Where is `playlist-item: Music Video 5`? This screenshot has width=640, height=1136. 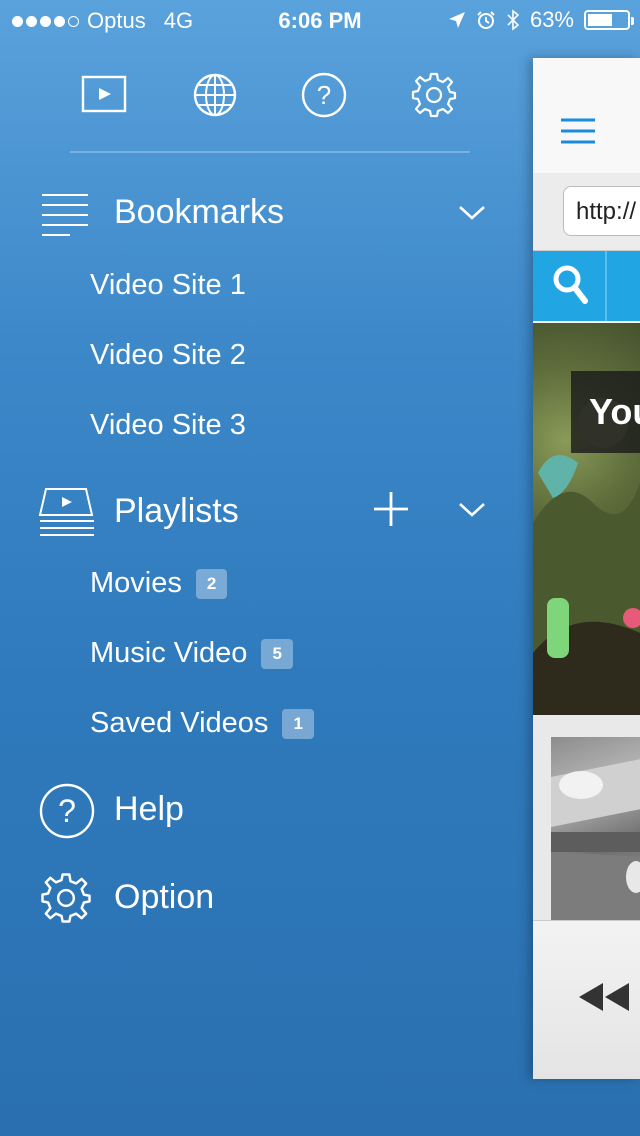 playlist-item: Music Video 5 is located at coordinates (191, 653).